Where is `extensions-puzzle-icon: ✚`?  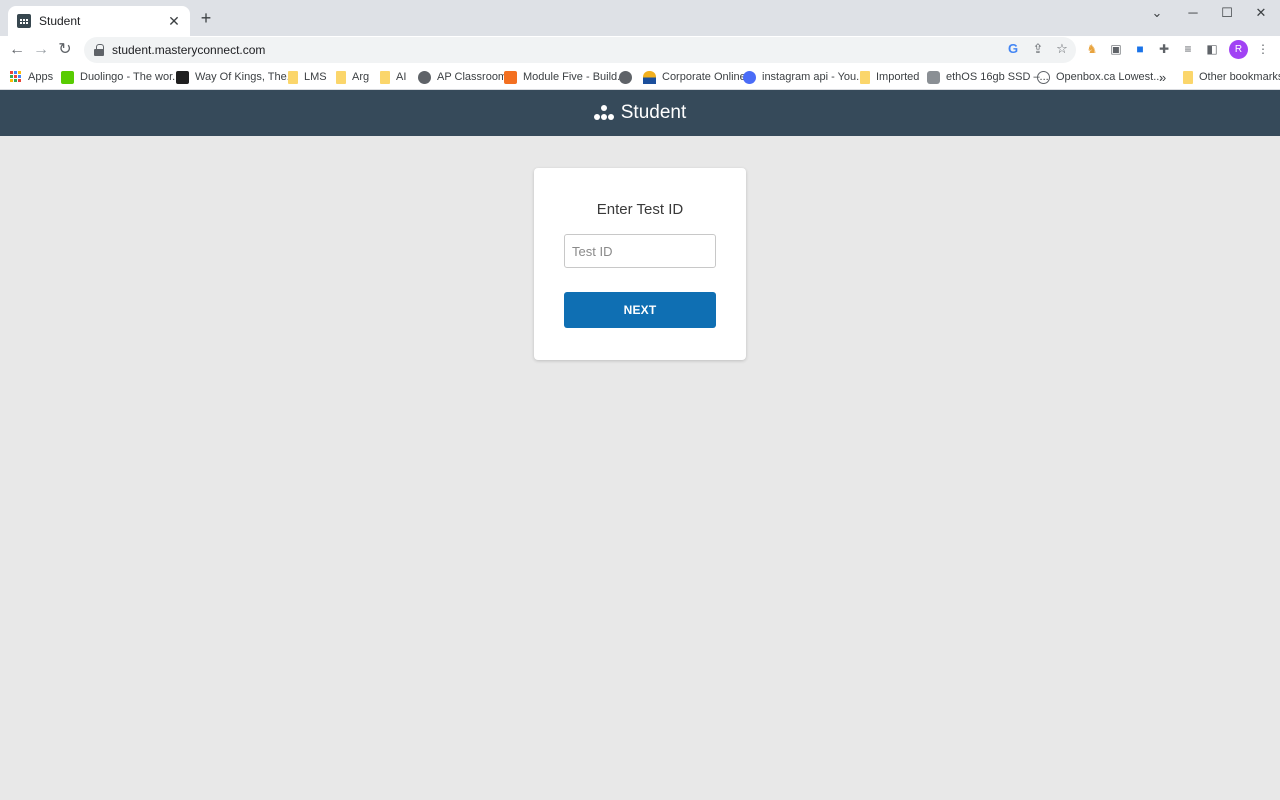 extensions-puzzle-icon: ✚ is located at coordinates (1164, 49).